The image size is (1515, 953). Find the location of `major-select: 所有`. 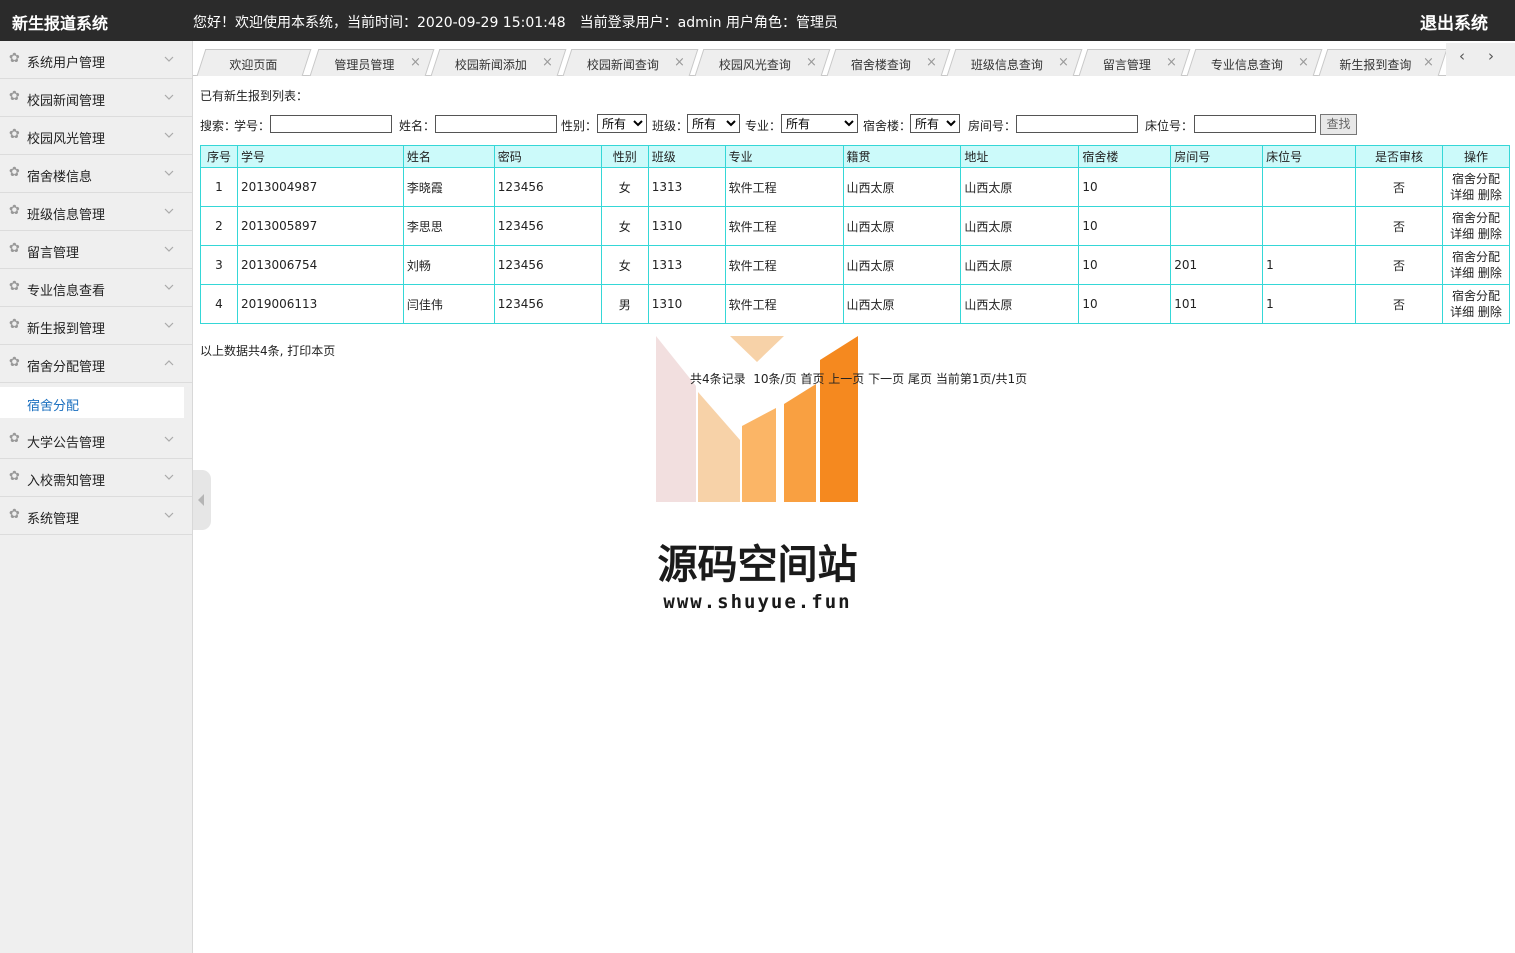

major-select: 所有 is located at coordinates (819, 123).